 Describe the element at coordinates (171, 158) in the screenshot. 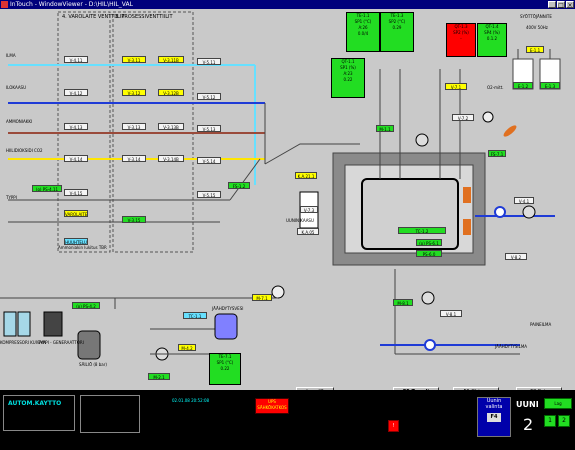

I see `valve-v314b: V-3.14B` at that location.